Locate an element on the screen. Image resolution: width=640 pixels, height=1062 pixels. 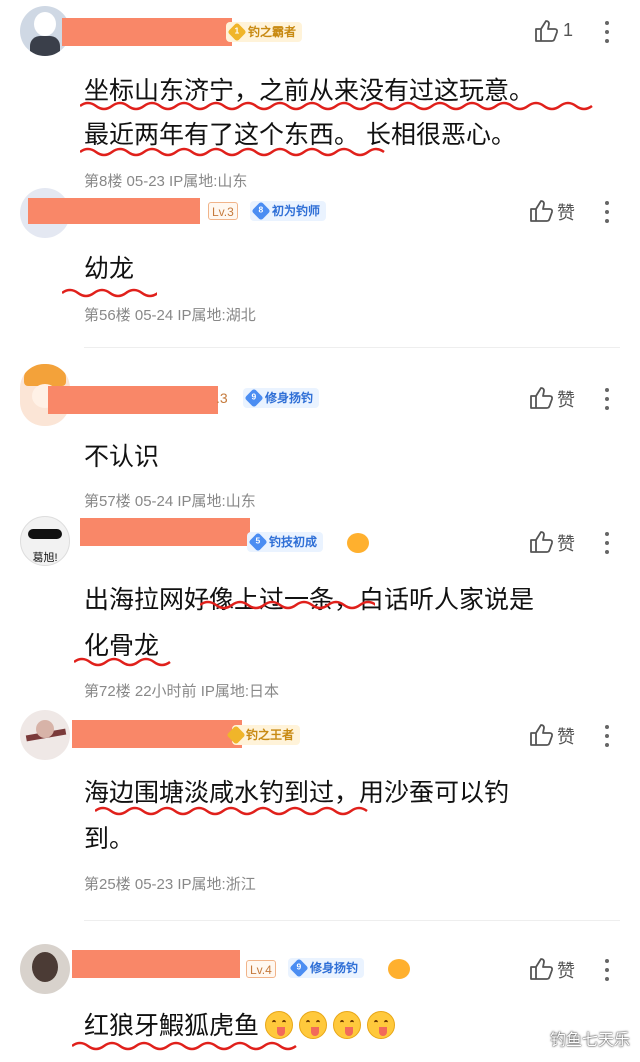
comment-meta: 第57楼 05-24 IP属地:山东 is located at coordinates (170, 501).